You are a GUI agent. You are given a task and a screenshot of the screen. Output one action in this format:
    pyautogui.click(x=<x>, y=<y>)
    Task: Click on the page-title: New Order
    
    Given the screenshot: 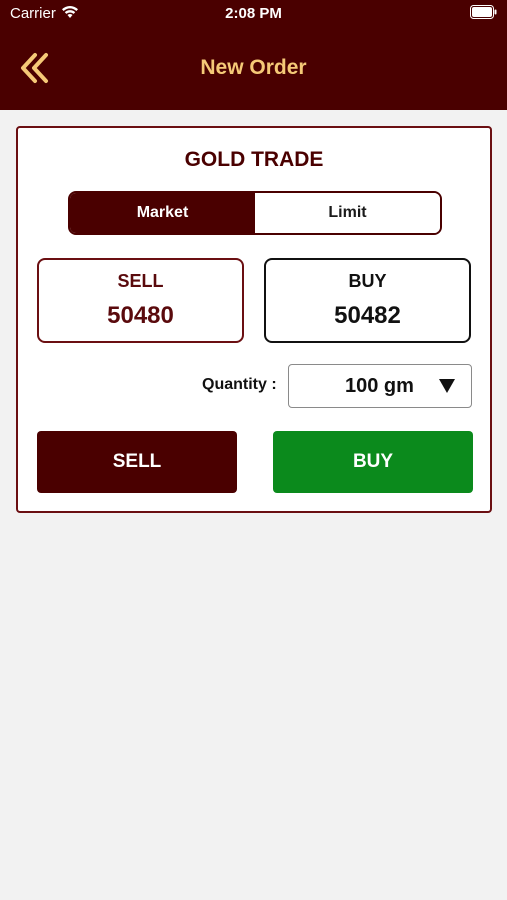 What is the action you would take?
    pyautogui.click(x=253, y=67)
    